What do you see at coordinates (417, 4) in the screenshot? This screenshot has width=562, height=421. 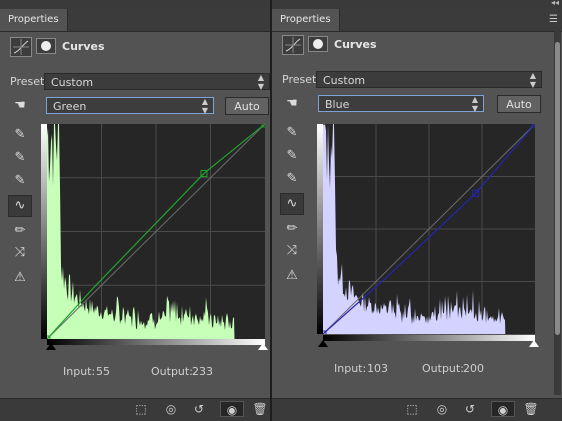 I see `panel-top-strip: ◂◂` at bounding box center [417, 4].